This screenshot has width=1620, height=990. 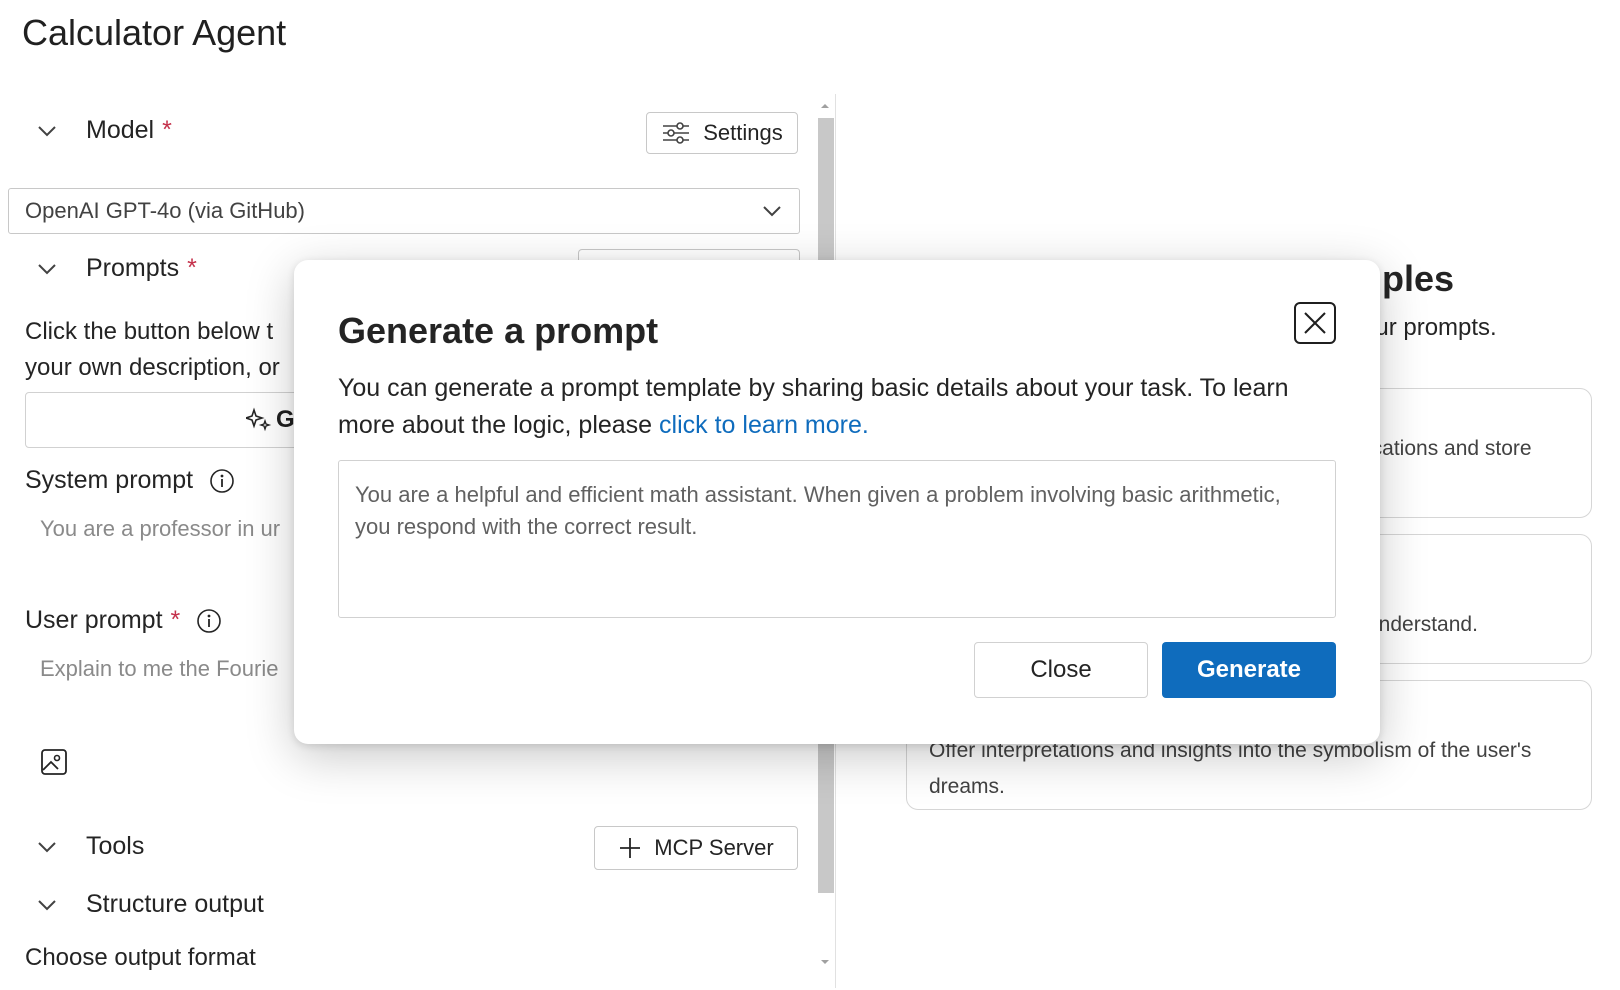 I want to click on user-prompt-input: Explain to me the Fourie, so click(x=159, y=669).